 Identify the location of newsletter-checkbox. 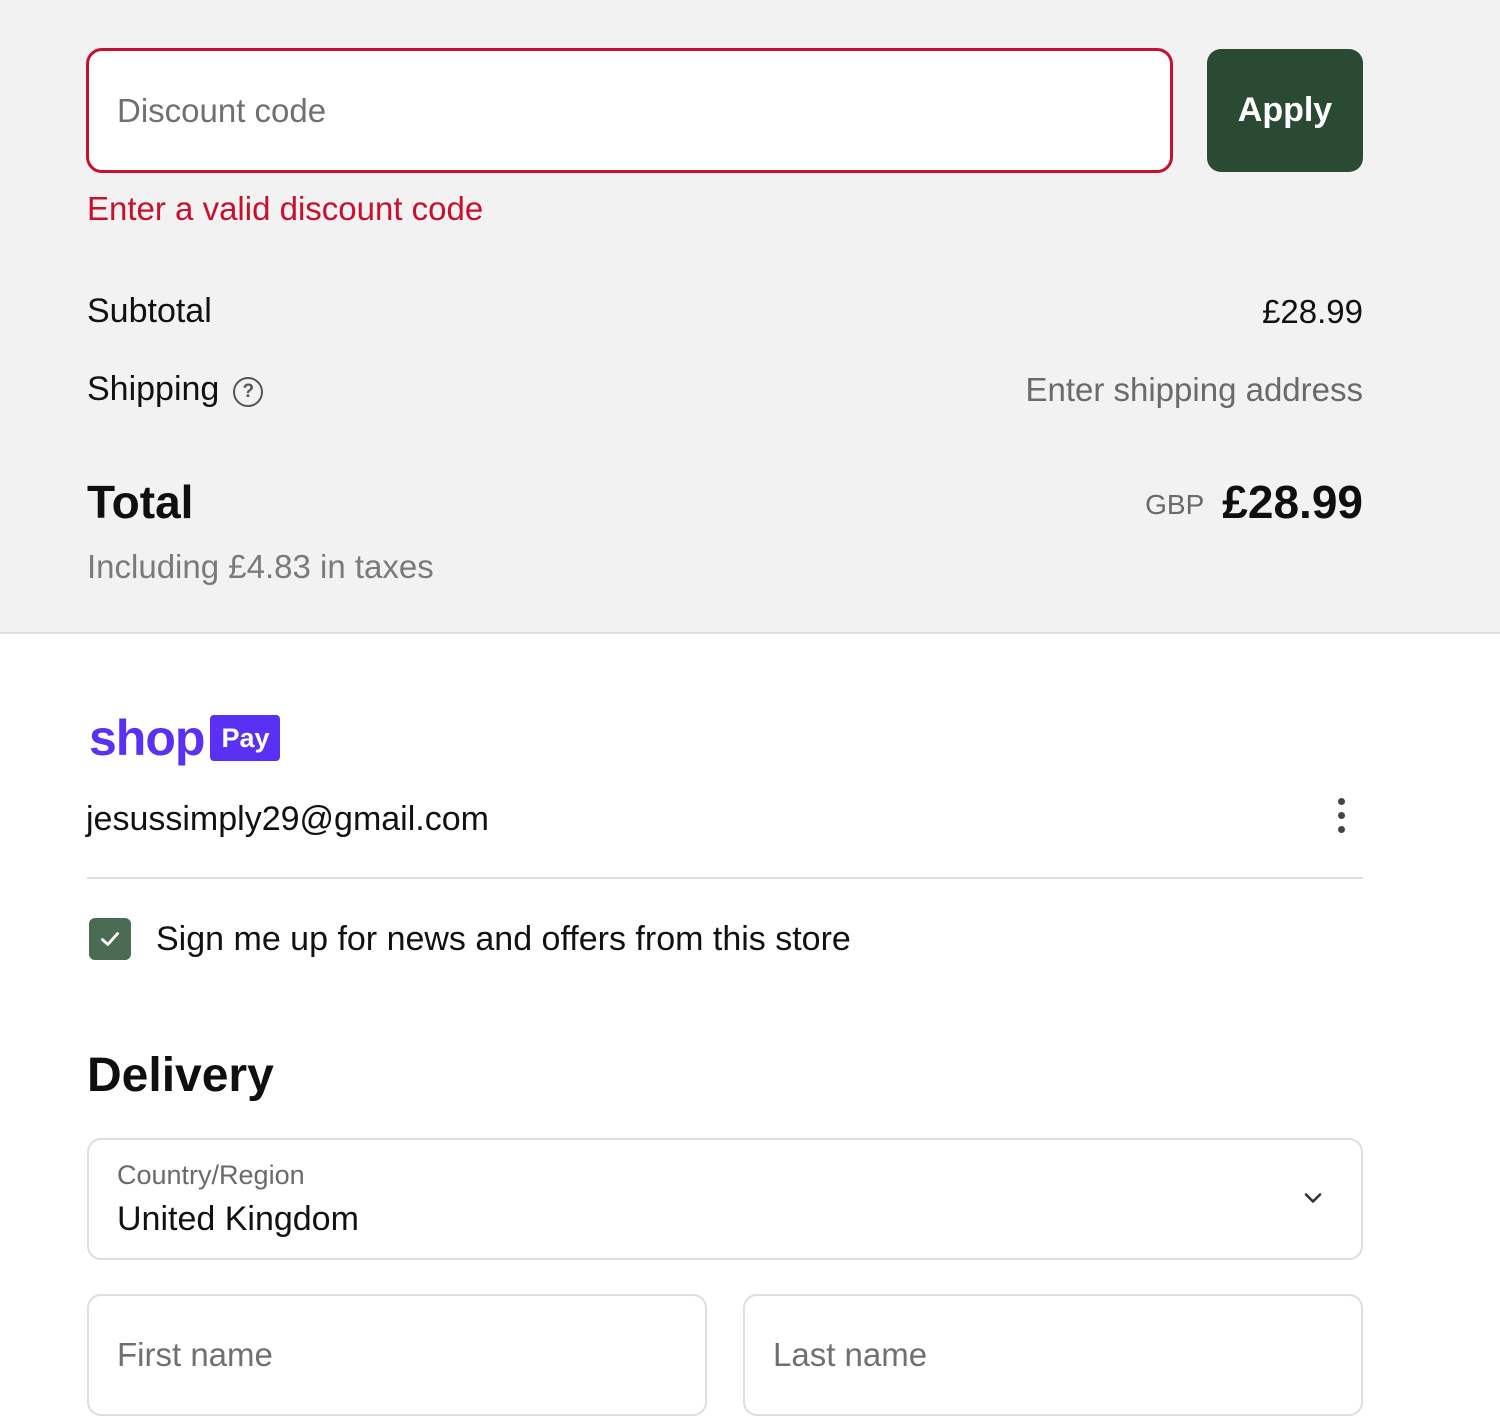
(110, 939).